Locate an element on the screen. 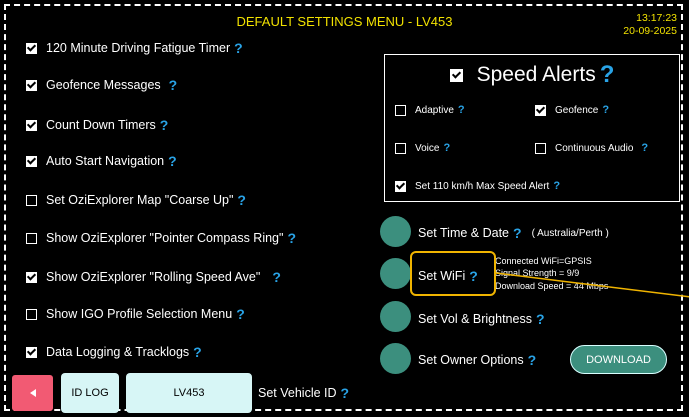 The width and height of the screenshot is (689, 417). vol-brightness-label: Set Vol & Brightness ? is located at coordinates (481, 319).